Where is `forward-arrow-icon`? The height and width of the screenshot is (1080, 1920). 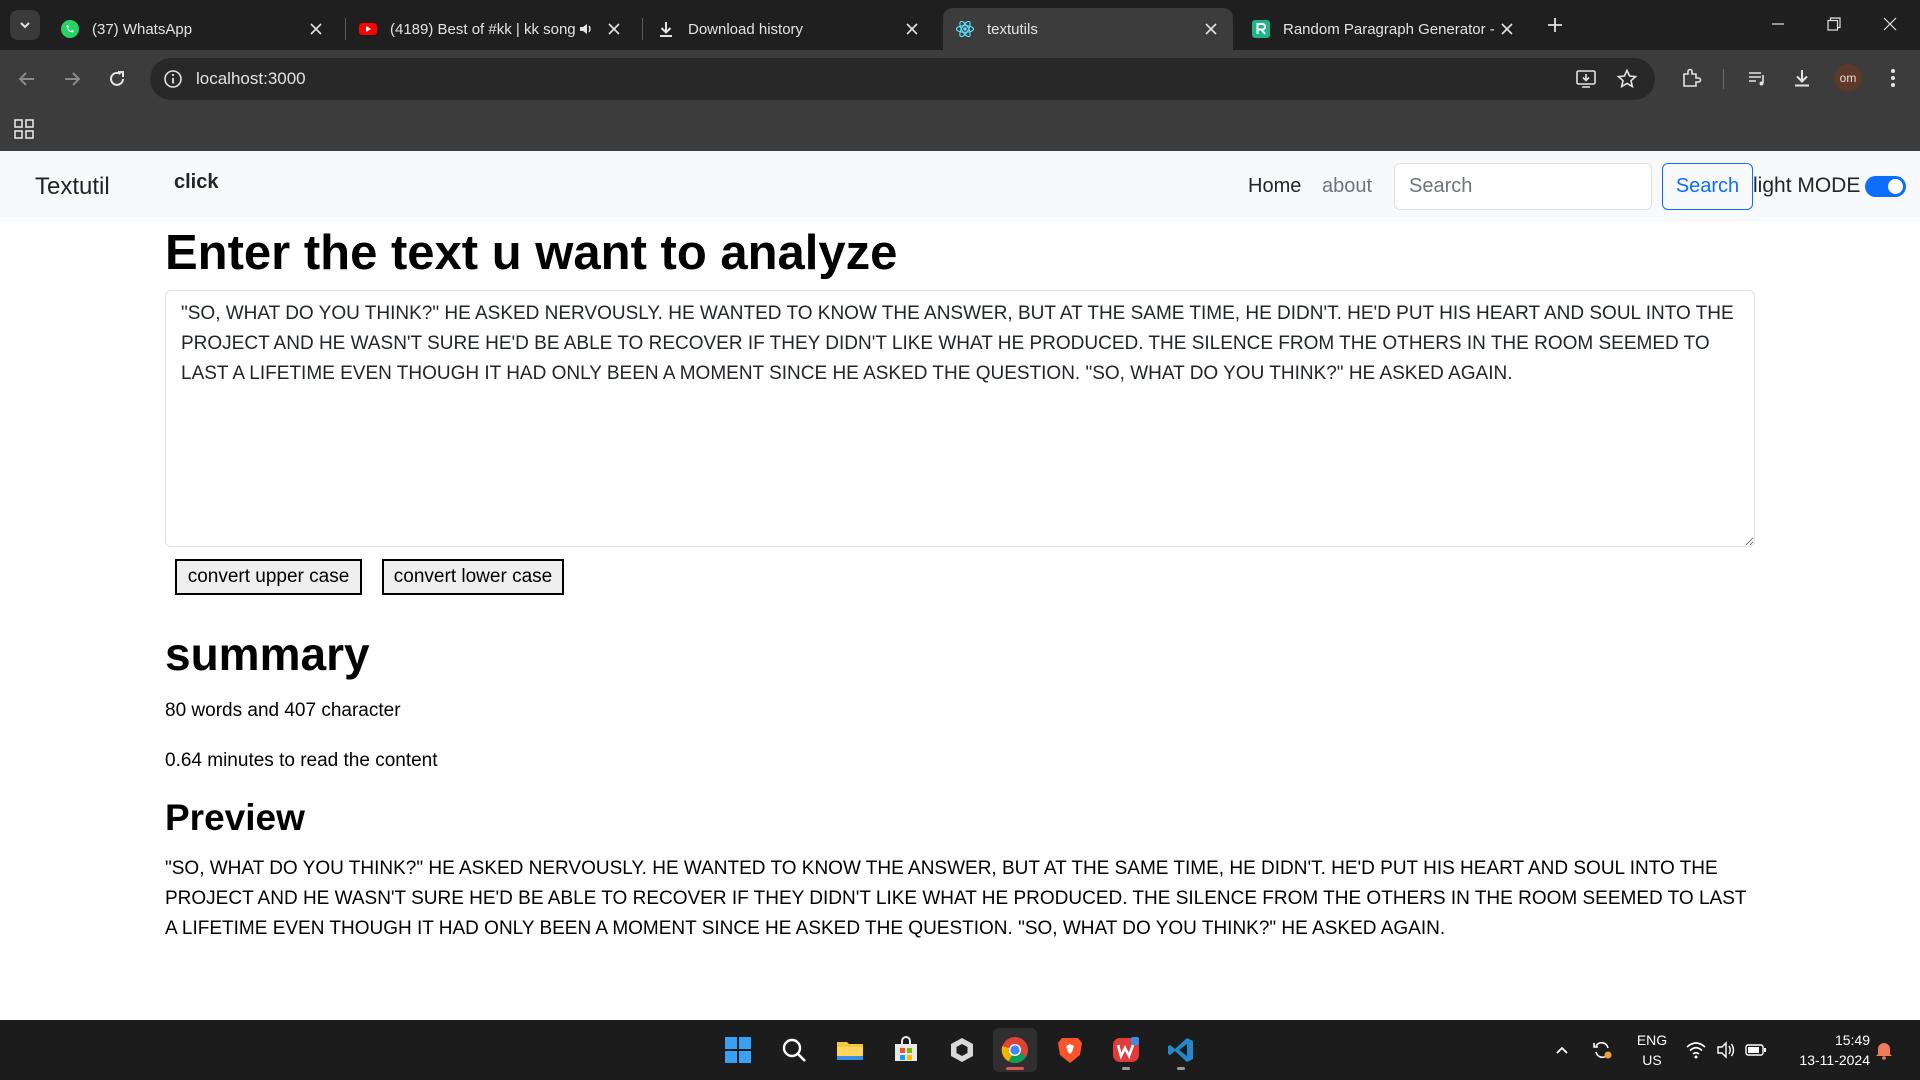 forward-arrow-icon is located at coordinates (73, 79).